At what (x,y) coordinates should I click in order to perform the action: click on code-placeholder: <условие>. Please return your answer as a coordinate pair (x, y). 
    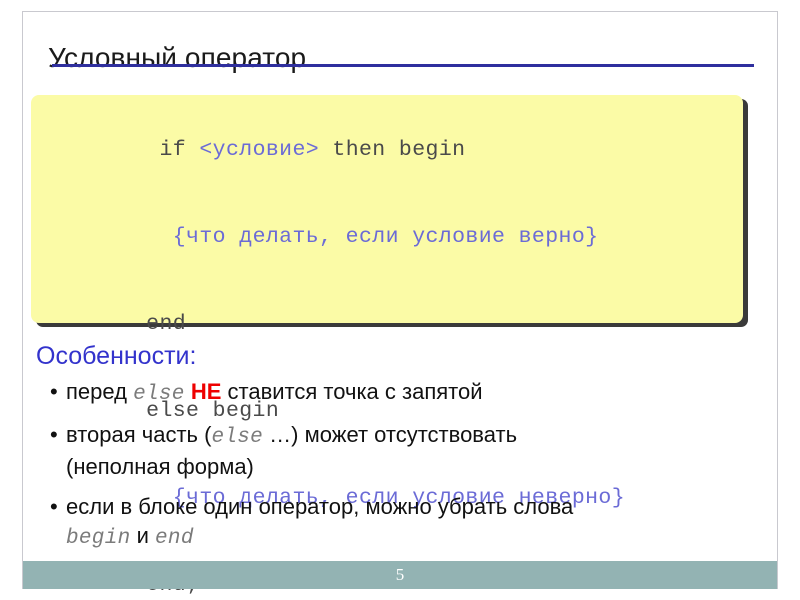
    Looking at the image, I should click on (259, 150).